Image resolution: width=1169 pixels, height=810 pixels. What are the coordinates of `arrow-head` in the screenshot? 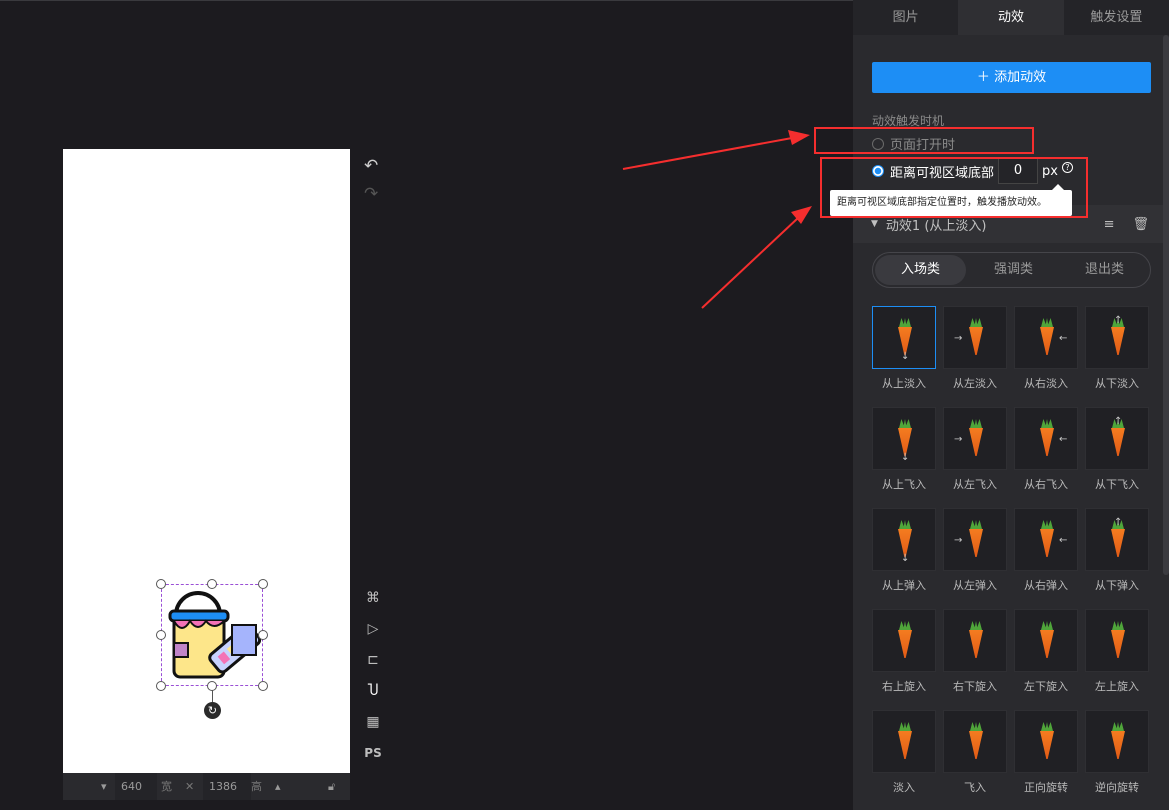 It's located at (799, 137).